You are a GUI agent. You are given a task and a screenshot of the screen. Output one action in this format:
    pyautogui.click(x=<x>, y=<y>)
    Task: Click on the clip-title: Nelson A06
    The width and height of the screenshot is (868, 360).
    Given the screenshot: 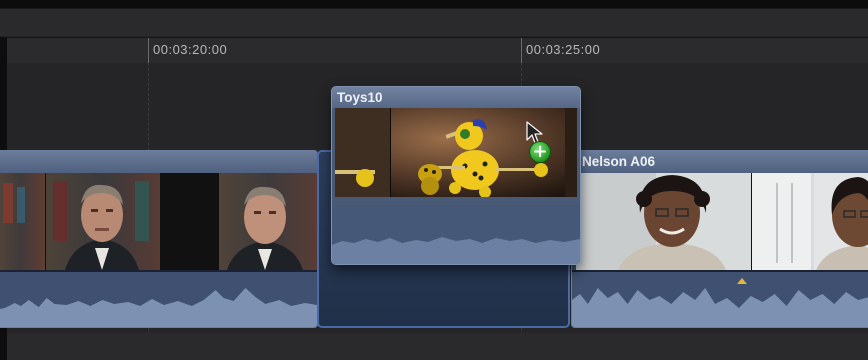 What is the action you would take?
    pyautogui.click(x=720, y=162)
    